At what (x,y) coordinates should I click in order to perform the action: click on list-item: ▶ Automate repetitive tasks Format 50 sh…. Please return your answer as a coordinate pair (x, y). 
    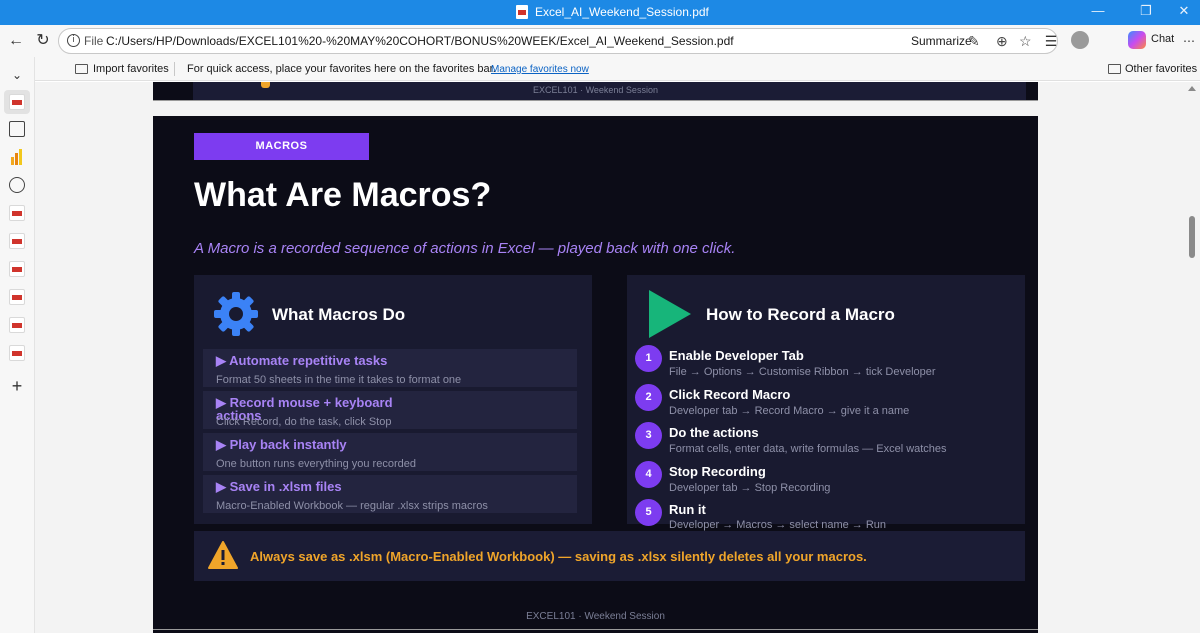
    Looking at the image, I should click on (390, 368).